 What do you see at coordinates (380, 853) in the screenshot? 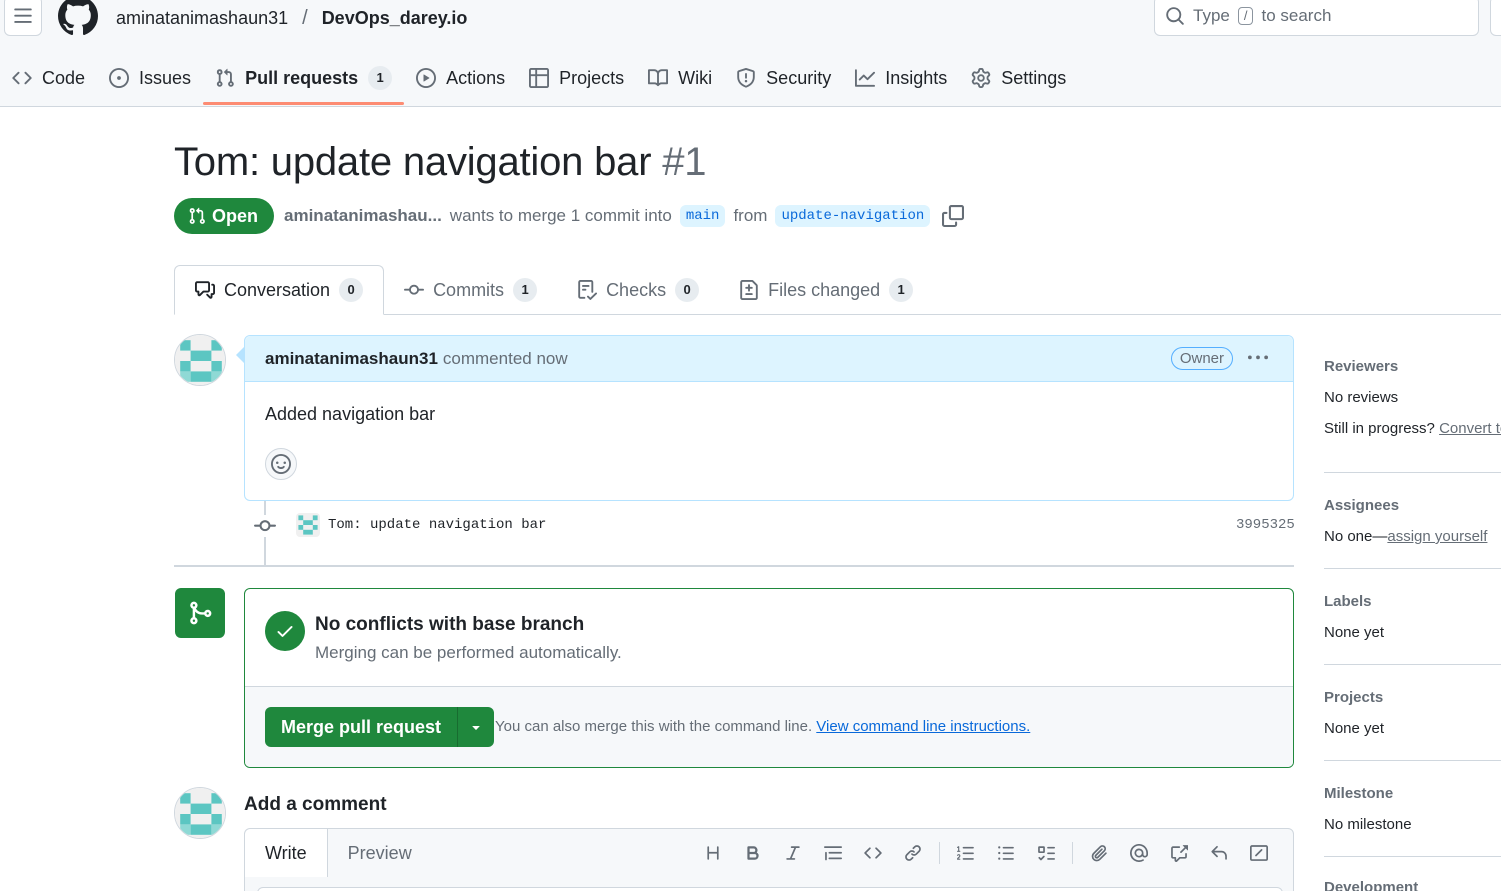
I see `tab-preview: Preview` at bounding box center [380, 853].